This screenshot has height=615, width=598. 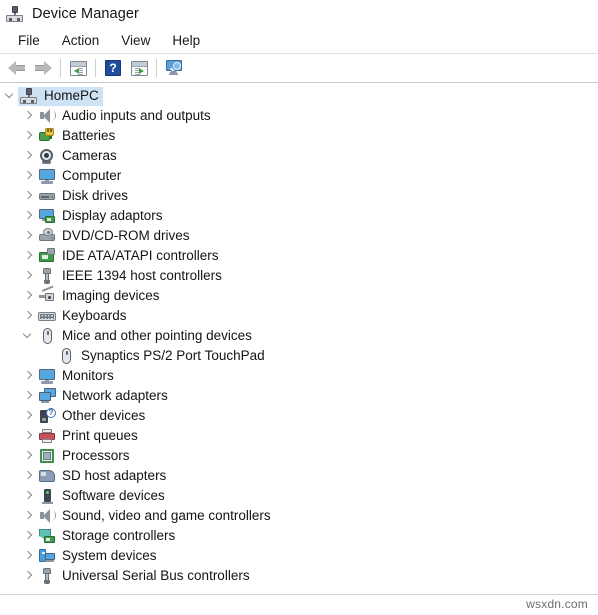 I want to click on tree-item-network-adapters: Network adapters, so click(x=299, y=396).